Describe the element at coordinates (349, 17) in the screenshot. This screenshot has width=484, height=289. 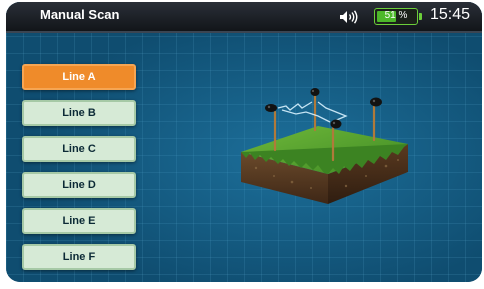
I see `speaker-volume-icon` at that location.